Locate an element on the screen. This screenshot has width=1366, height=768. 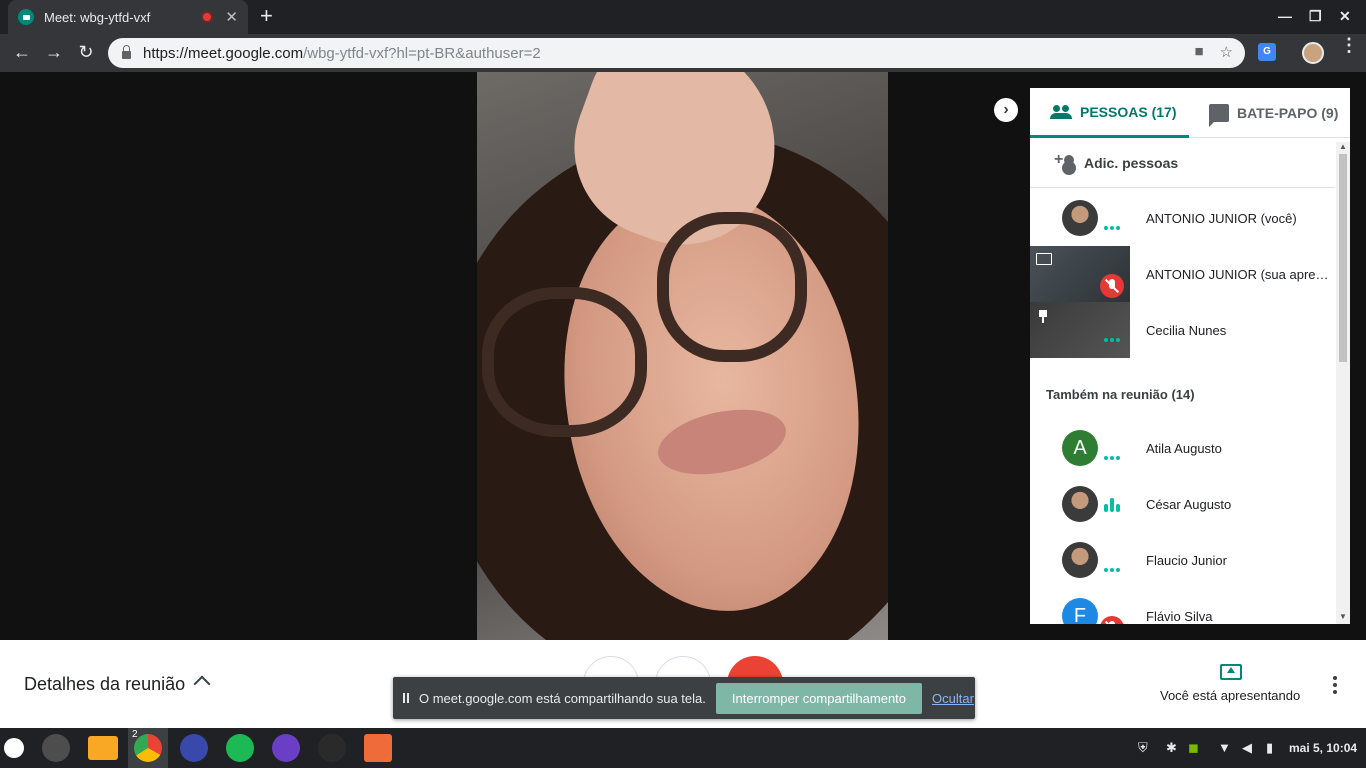
participant-row: Cecilia Nunes is located at coordinates (1182, 330).